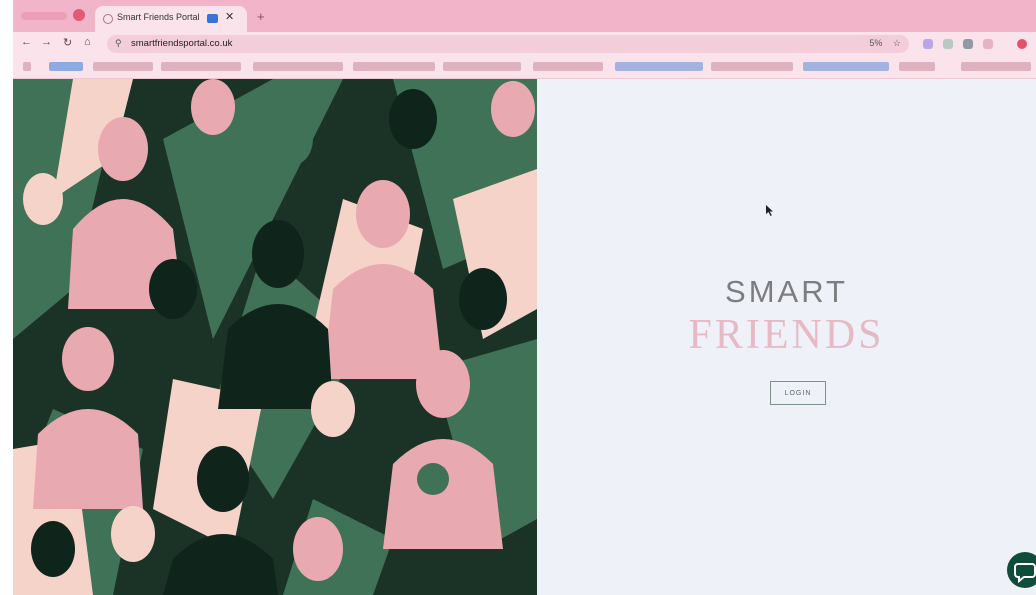 Image resolution: width=1036 pixels, height=595 pixels. What do you see at coordinates (1025, 573) in the screenshot?
I see `chat-icon` at bounding box center [1025, 573].